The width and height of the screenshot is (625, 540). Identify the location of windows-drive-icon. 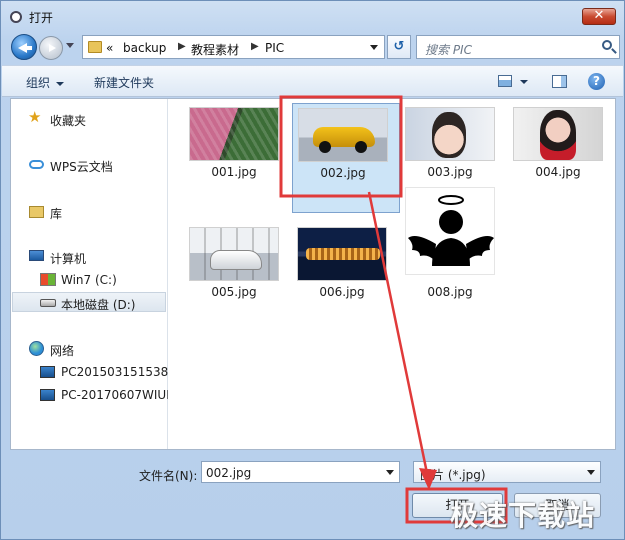
(48, 279).